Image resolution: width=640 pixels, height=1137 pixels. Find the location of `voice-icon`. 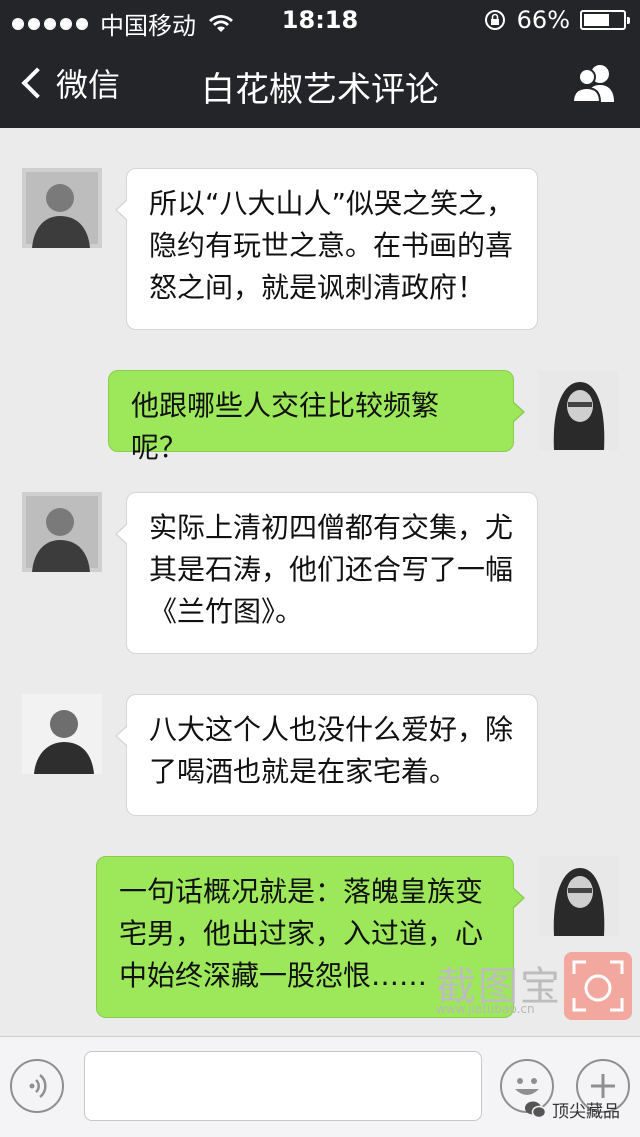

voice-icon is located at coordinates (38, 1086).